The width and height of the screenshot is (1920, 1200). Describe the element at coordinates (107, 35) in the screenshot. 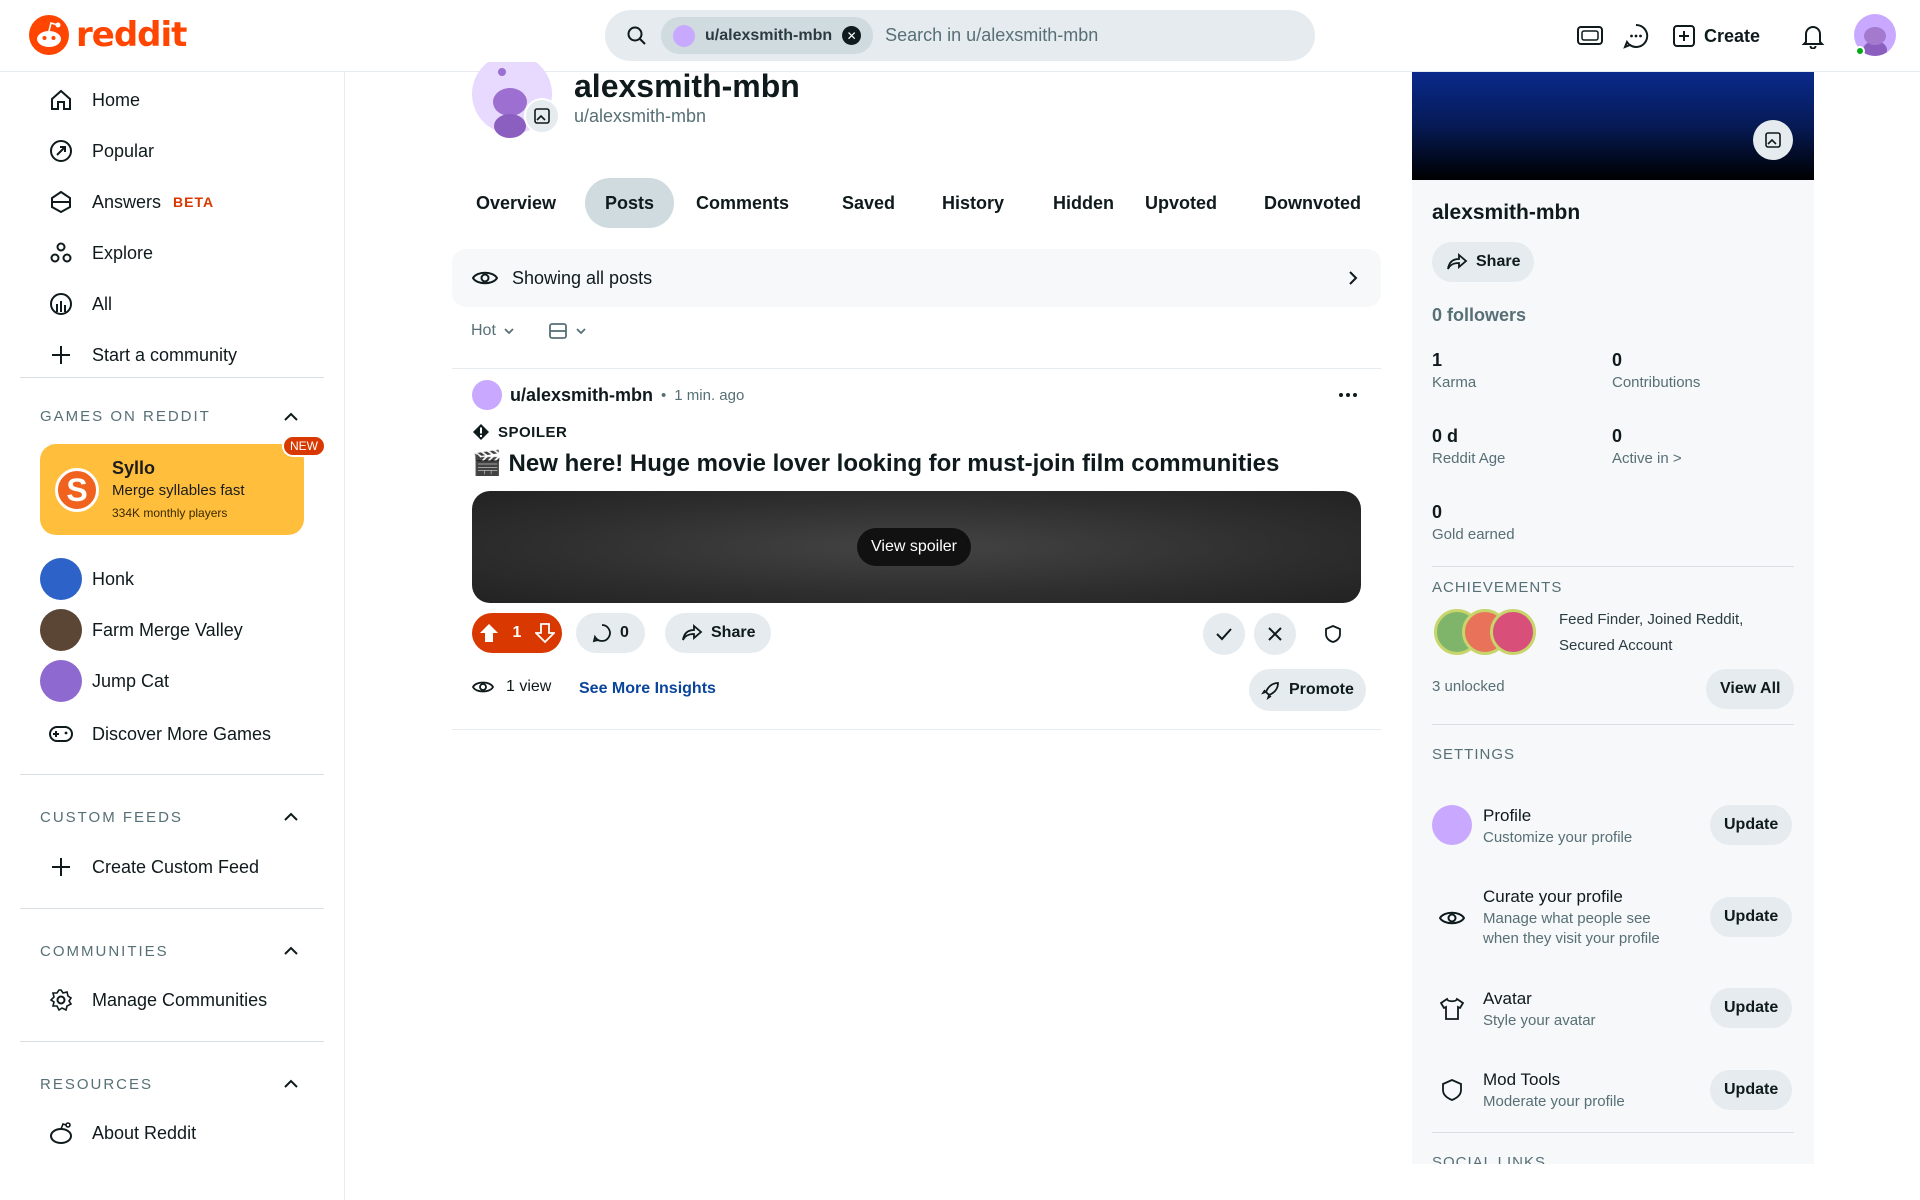

I see `reddit-logo: reddit` at that location.